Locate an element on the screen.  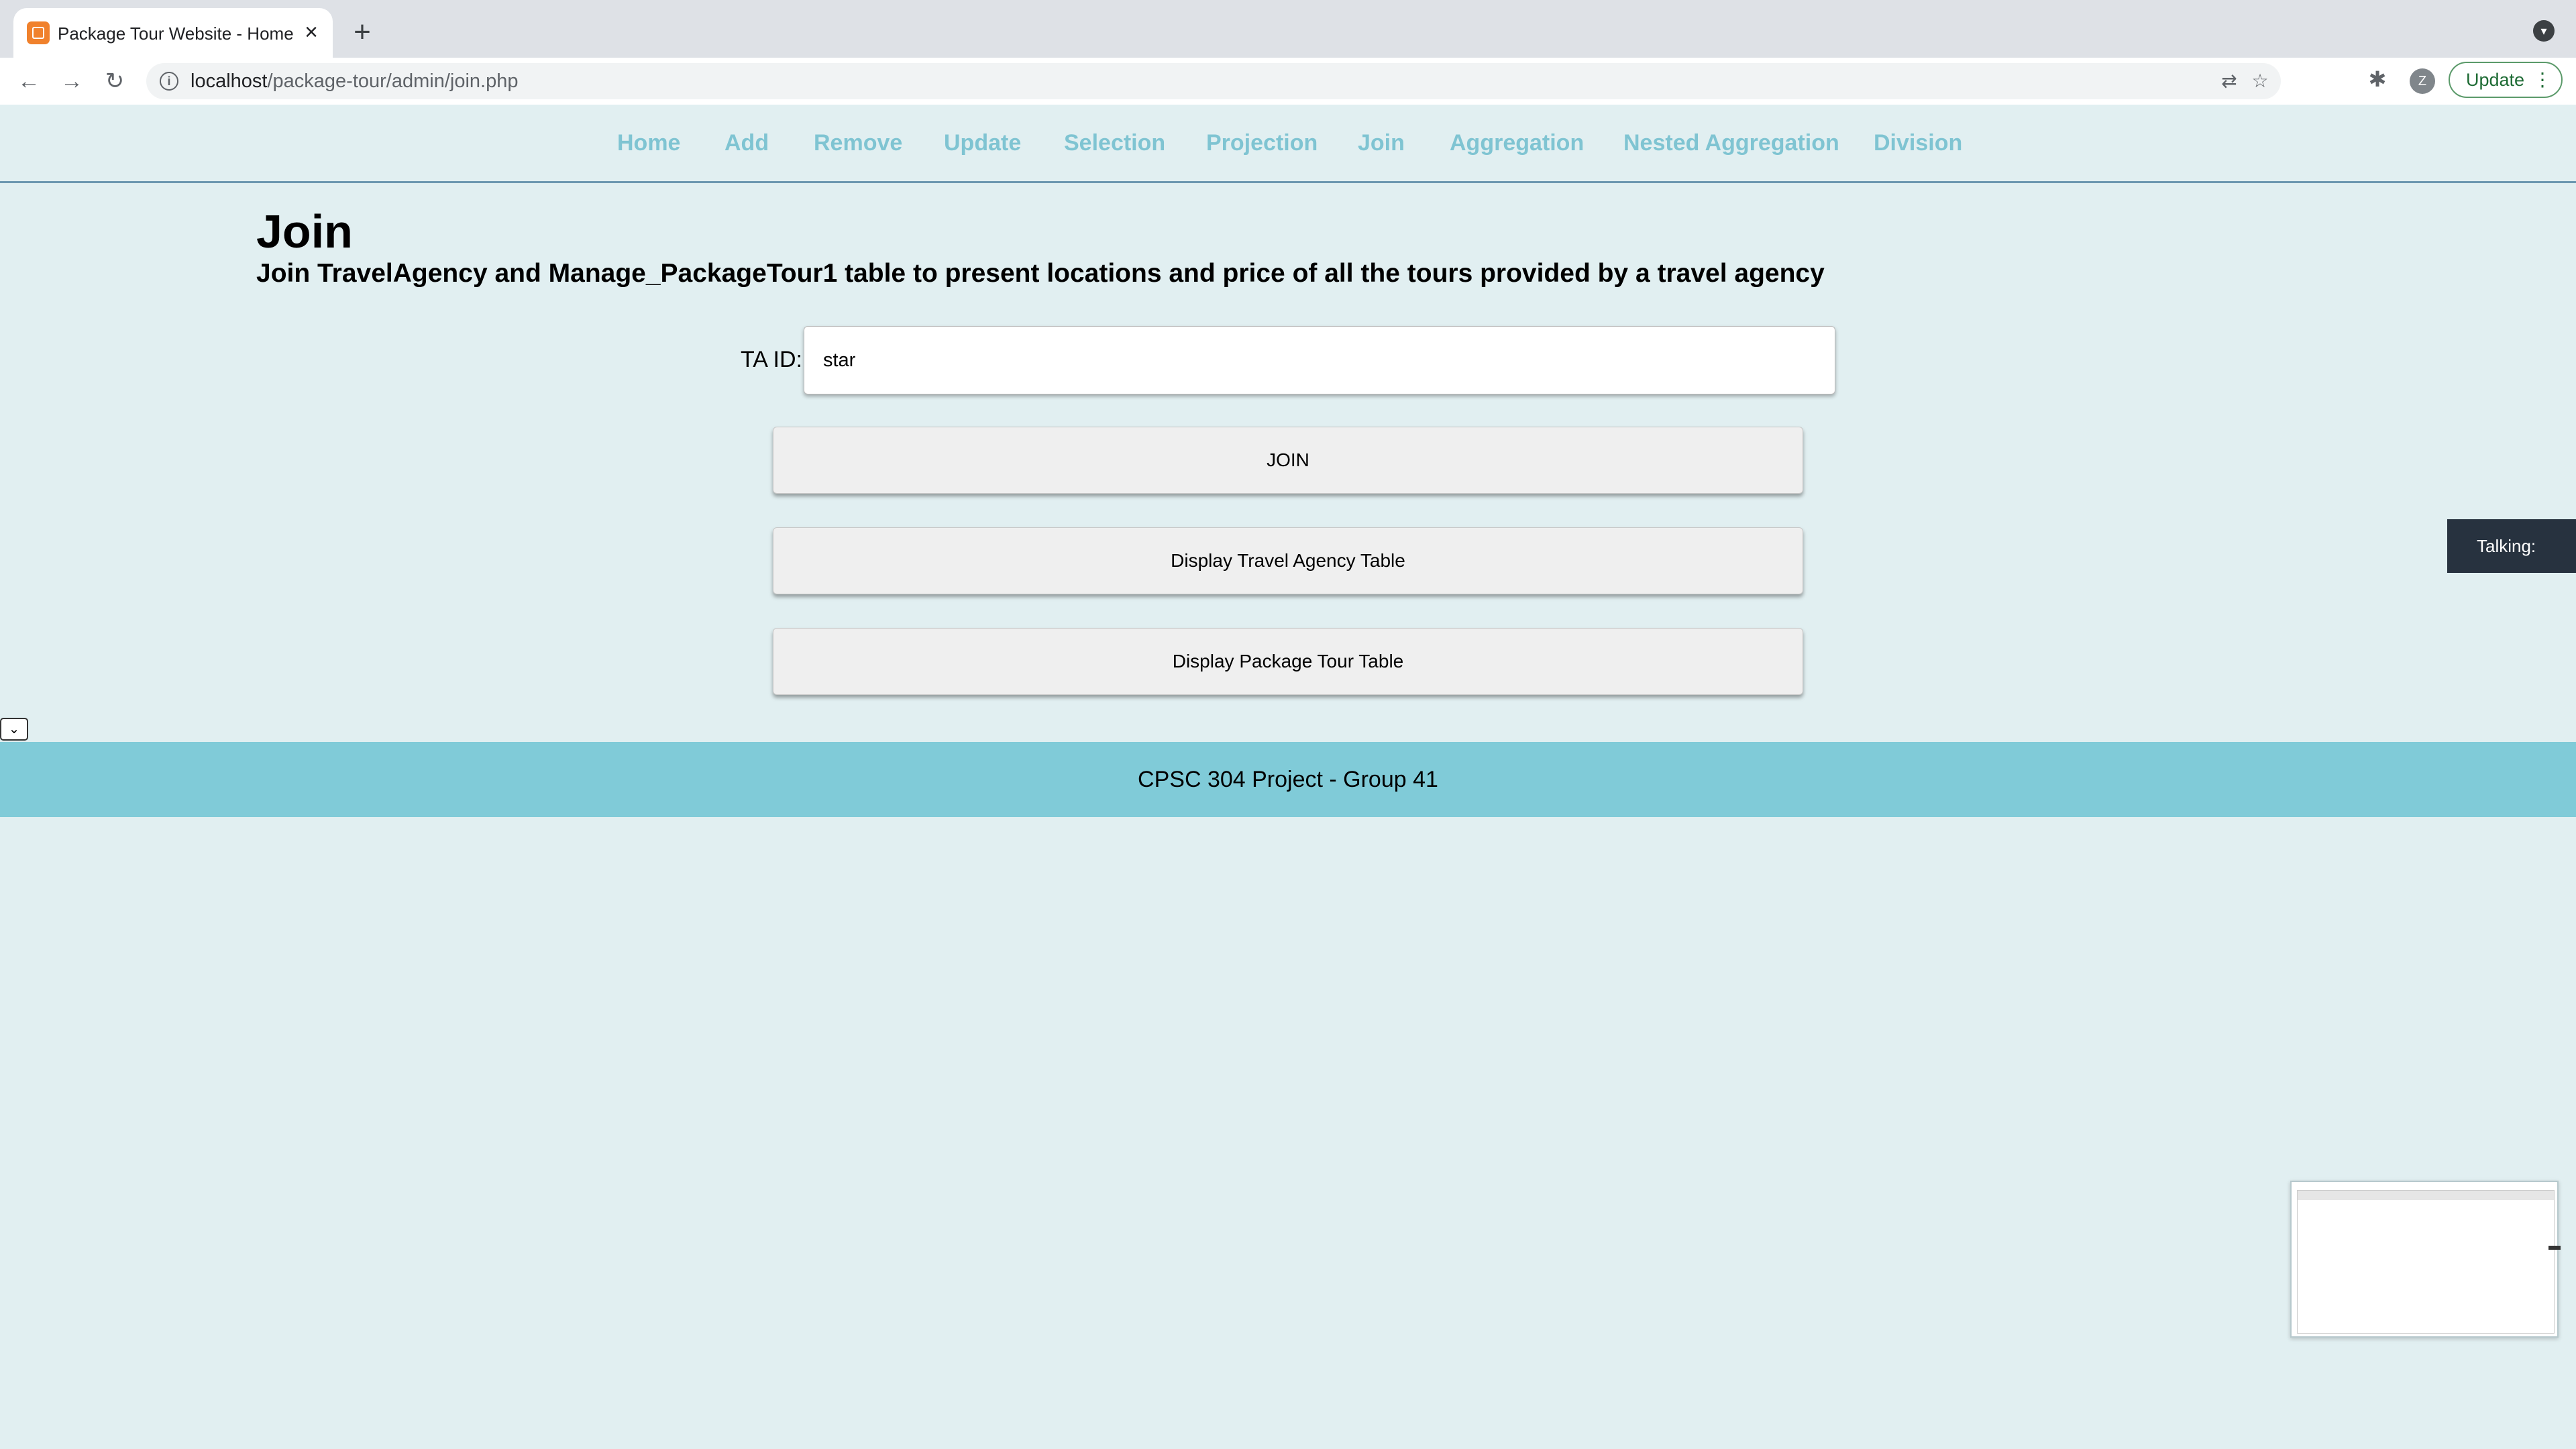
tab-close-icon: × is located at coordinates (311, 32).